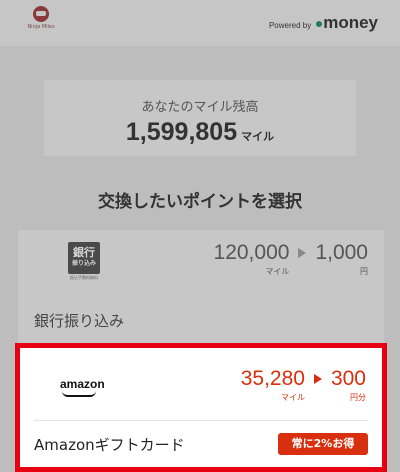 The image size is (400, 472). What do you see at coordinates (200, 202) in the screenshot?
I see `section-title: 交換したいポイントを選択` at bounding box center [200, 202].